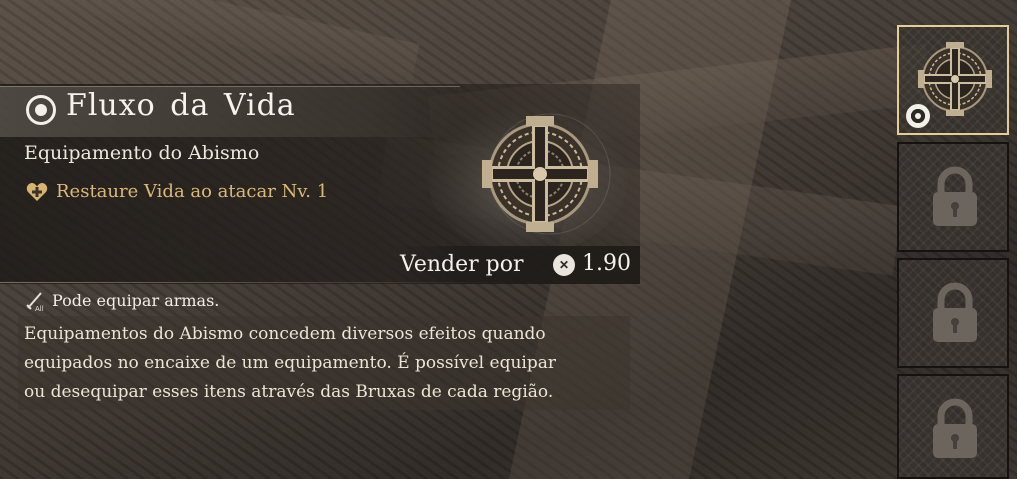 This screenshot has height=479, width=1017. What do you see at coordinates (192, 191) in the screenshot?
I see `item-effect: Restaure Vida ao atacar Nv. 1` at bounding box center [192, 191].